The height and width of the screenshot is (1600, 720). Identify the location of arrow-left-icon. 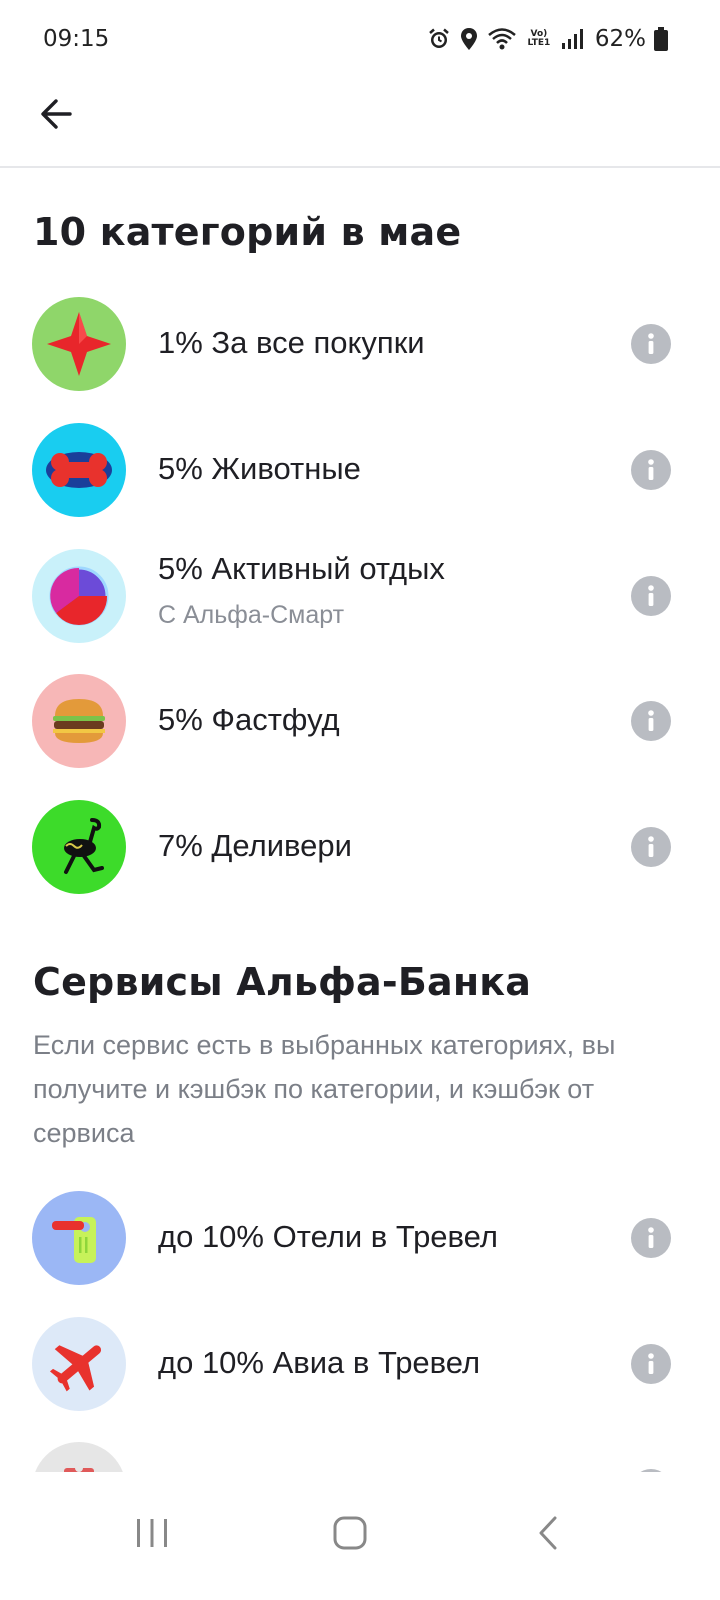
(56, 116).